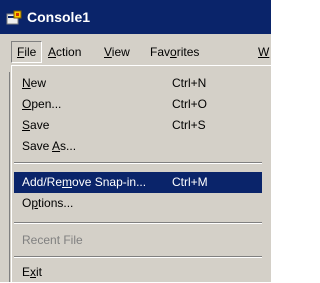 The height and width of the screenshot is (283, 320). I want to click on shortcut-open: Ctrl+O, so click(190, 104).